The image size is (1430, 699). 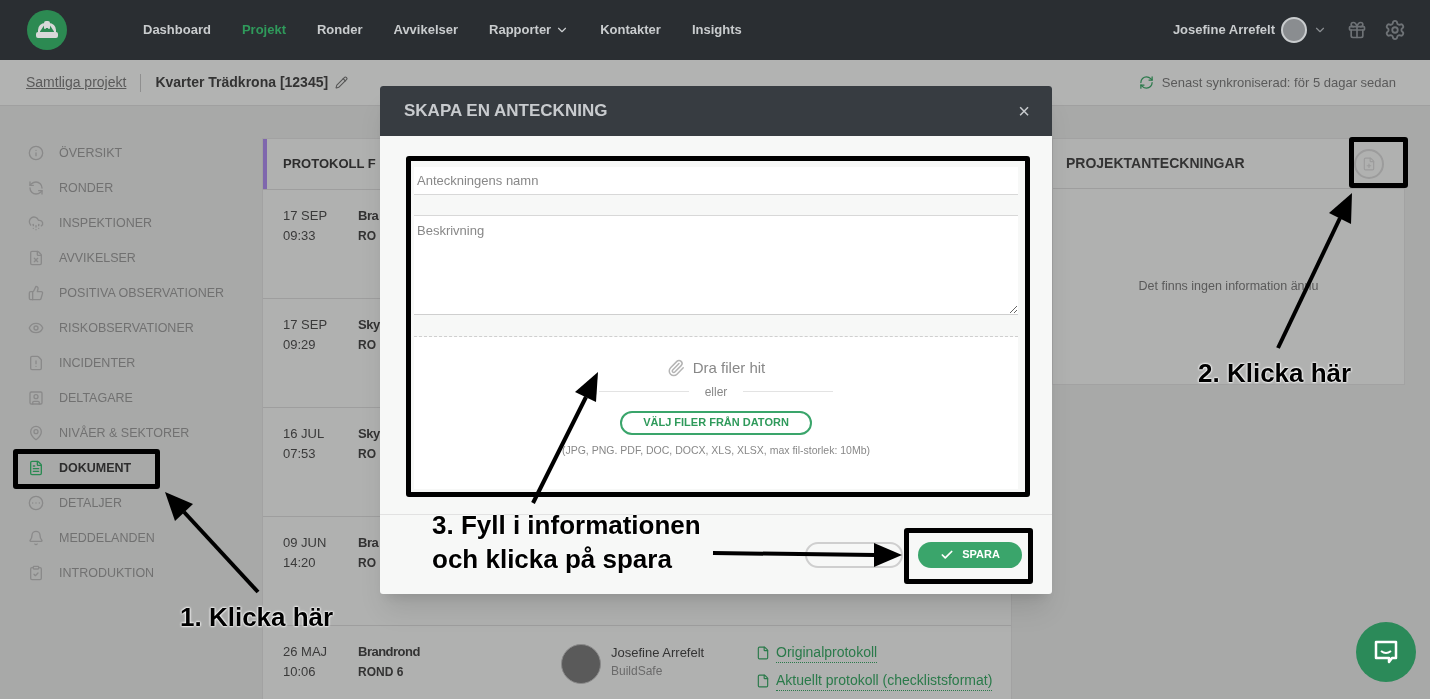 What do you see at coordinates (1155, 163) in the screenshot?
I see `card-title: PROJEKTANTECKNINGAR` at bounding box center [1155, 163].